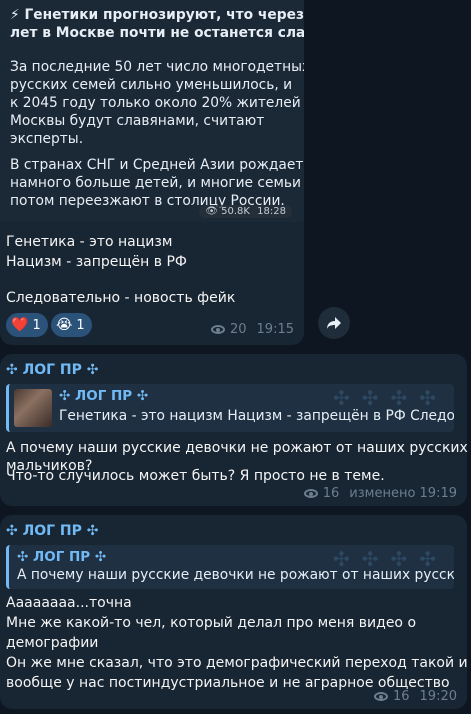 The width and height of the screenshot is (471, 714). What do you see at coordinates (275, 329) in the screenshot?
I see `message-time: 19:15` at bounding box center [275, 329].